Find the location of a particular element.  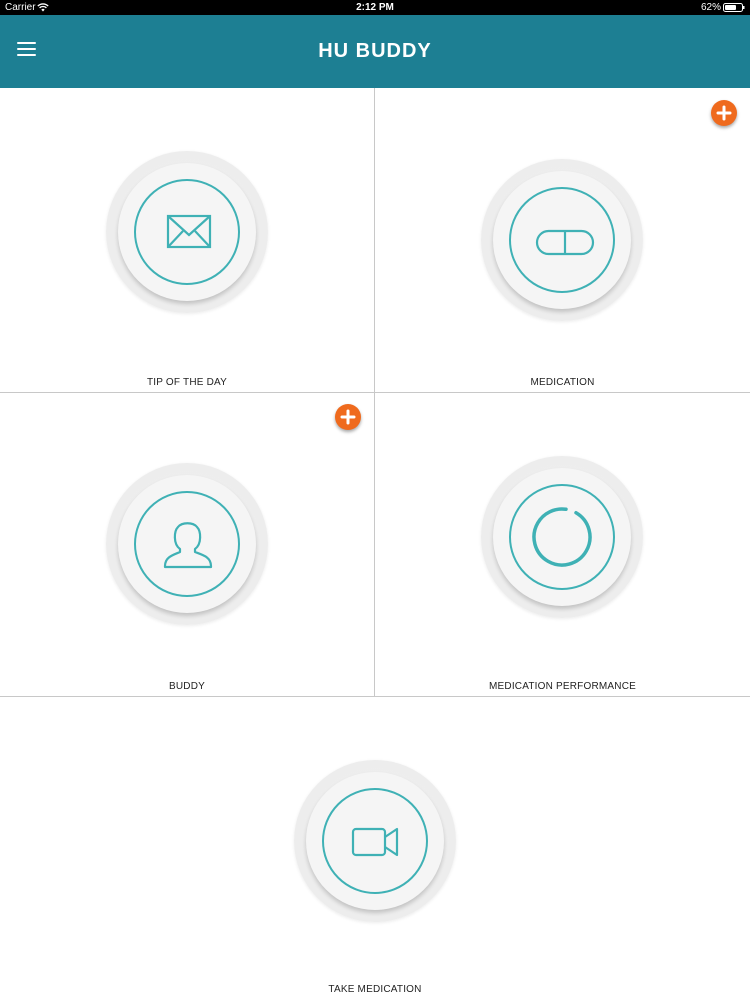

envelope-icon is located at coordinates (189, 231).